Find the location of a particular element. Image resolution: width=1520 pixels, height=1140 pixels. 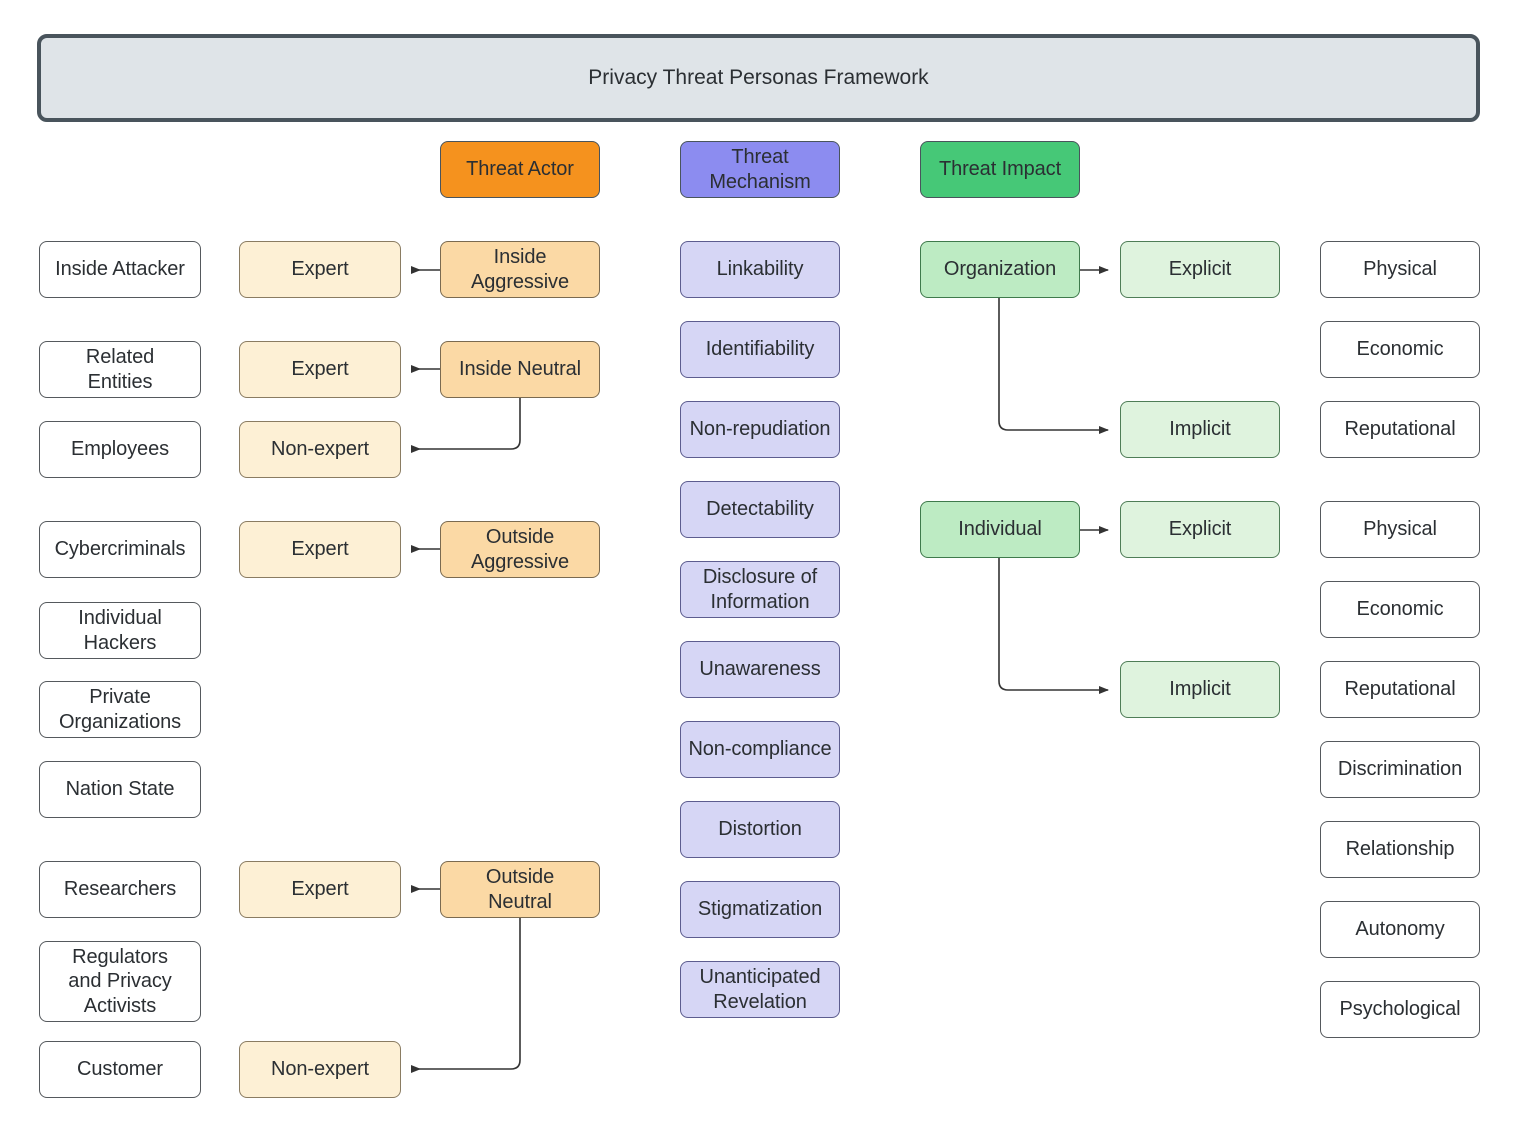

mechanism-stigmatization: Stigmatization is located at coordinates (760, 909).